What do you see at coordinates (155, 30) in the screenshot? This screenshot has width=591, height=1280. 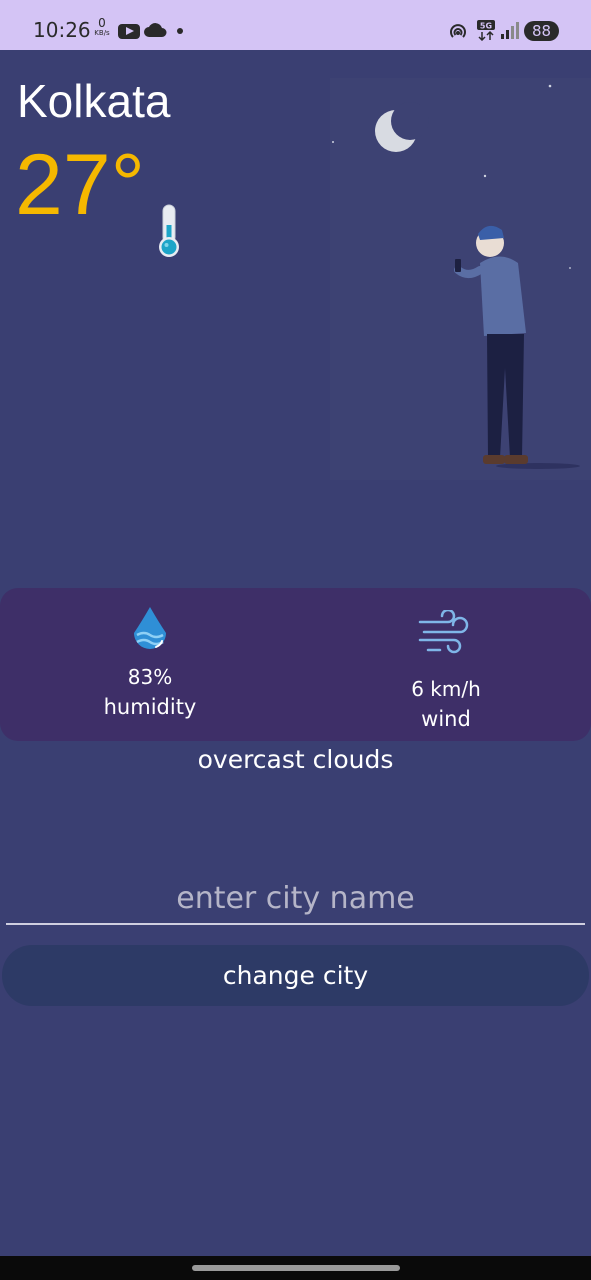 I see `cloud-icon` at bounding box center [155, 30].